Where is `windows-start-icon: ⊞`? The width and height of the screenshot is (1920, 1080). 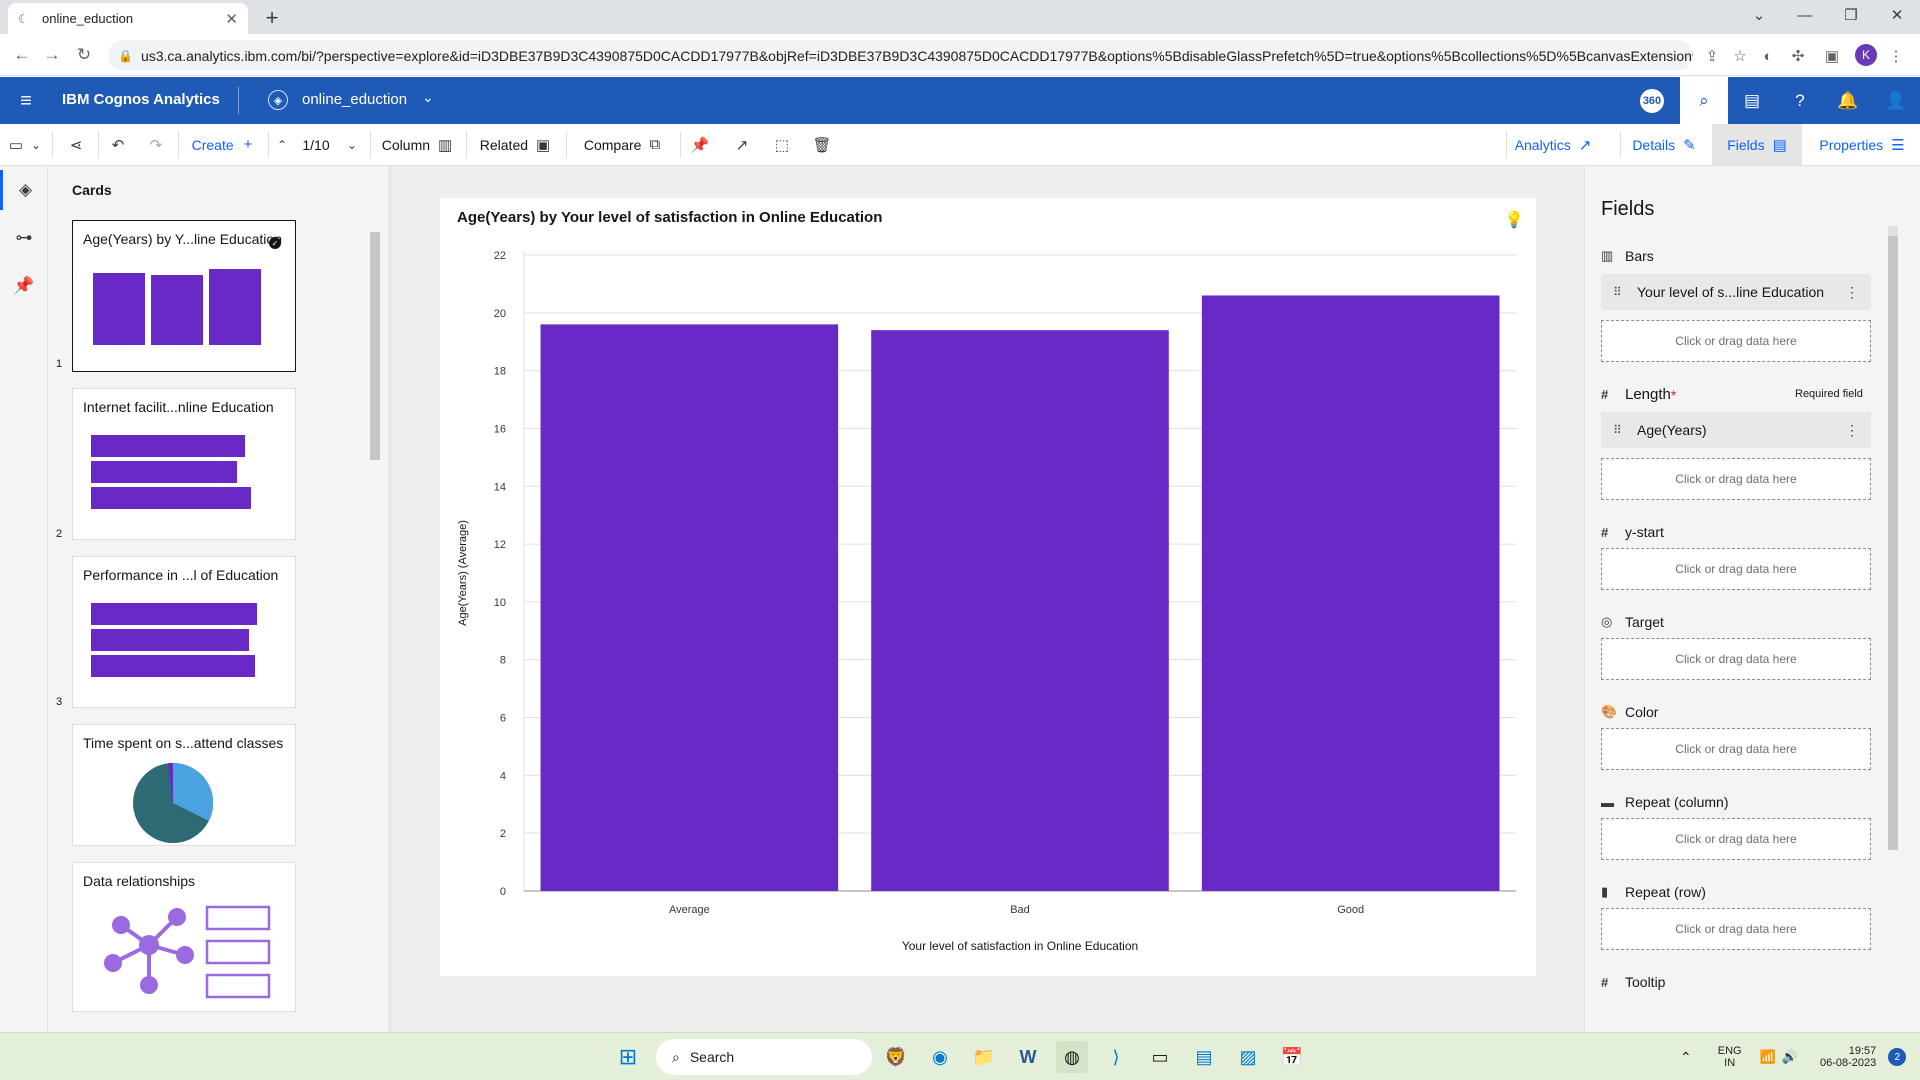
windows-start-icon: ⊞ is located at coordinates (628, 1057).